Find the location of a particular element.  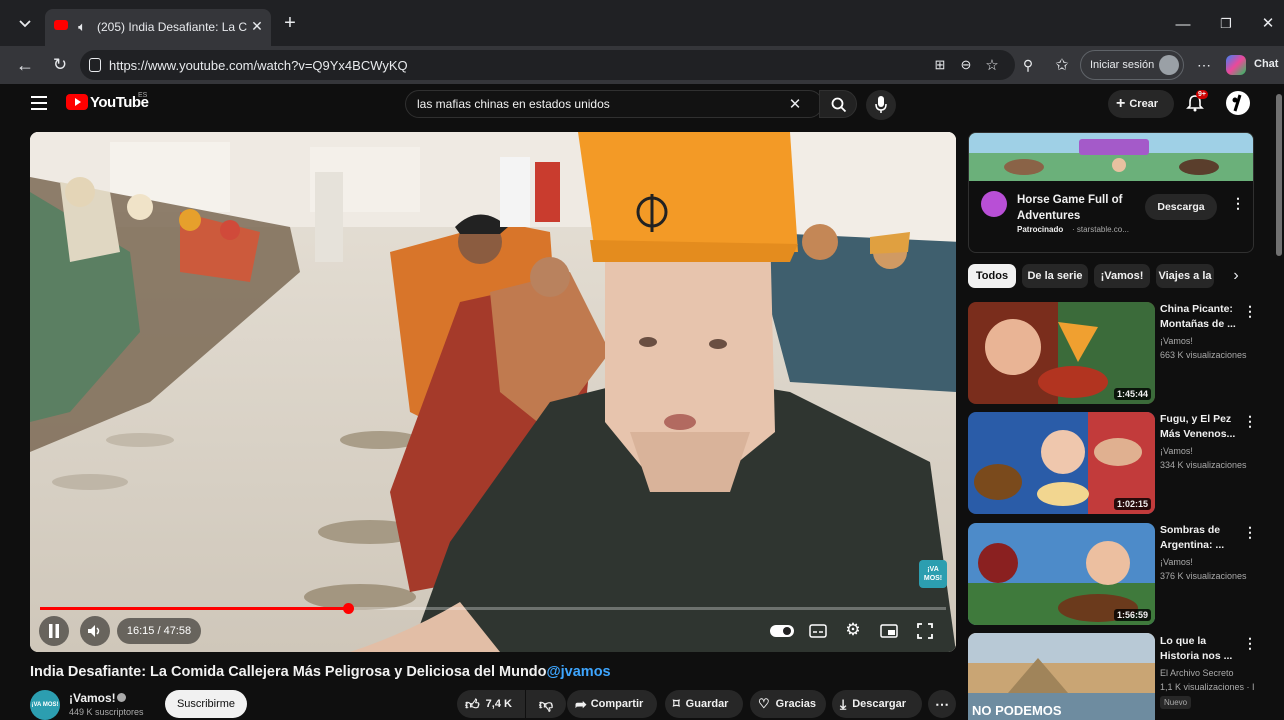

hamburger-menu-icon is located at coordinates (39, 103).